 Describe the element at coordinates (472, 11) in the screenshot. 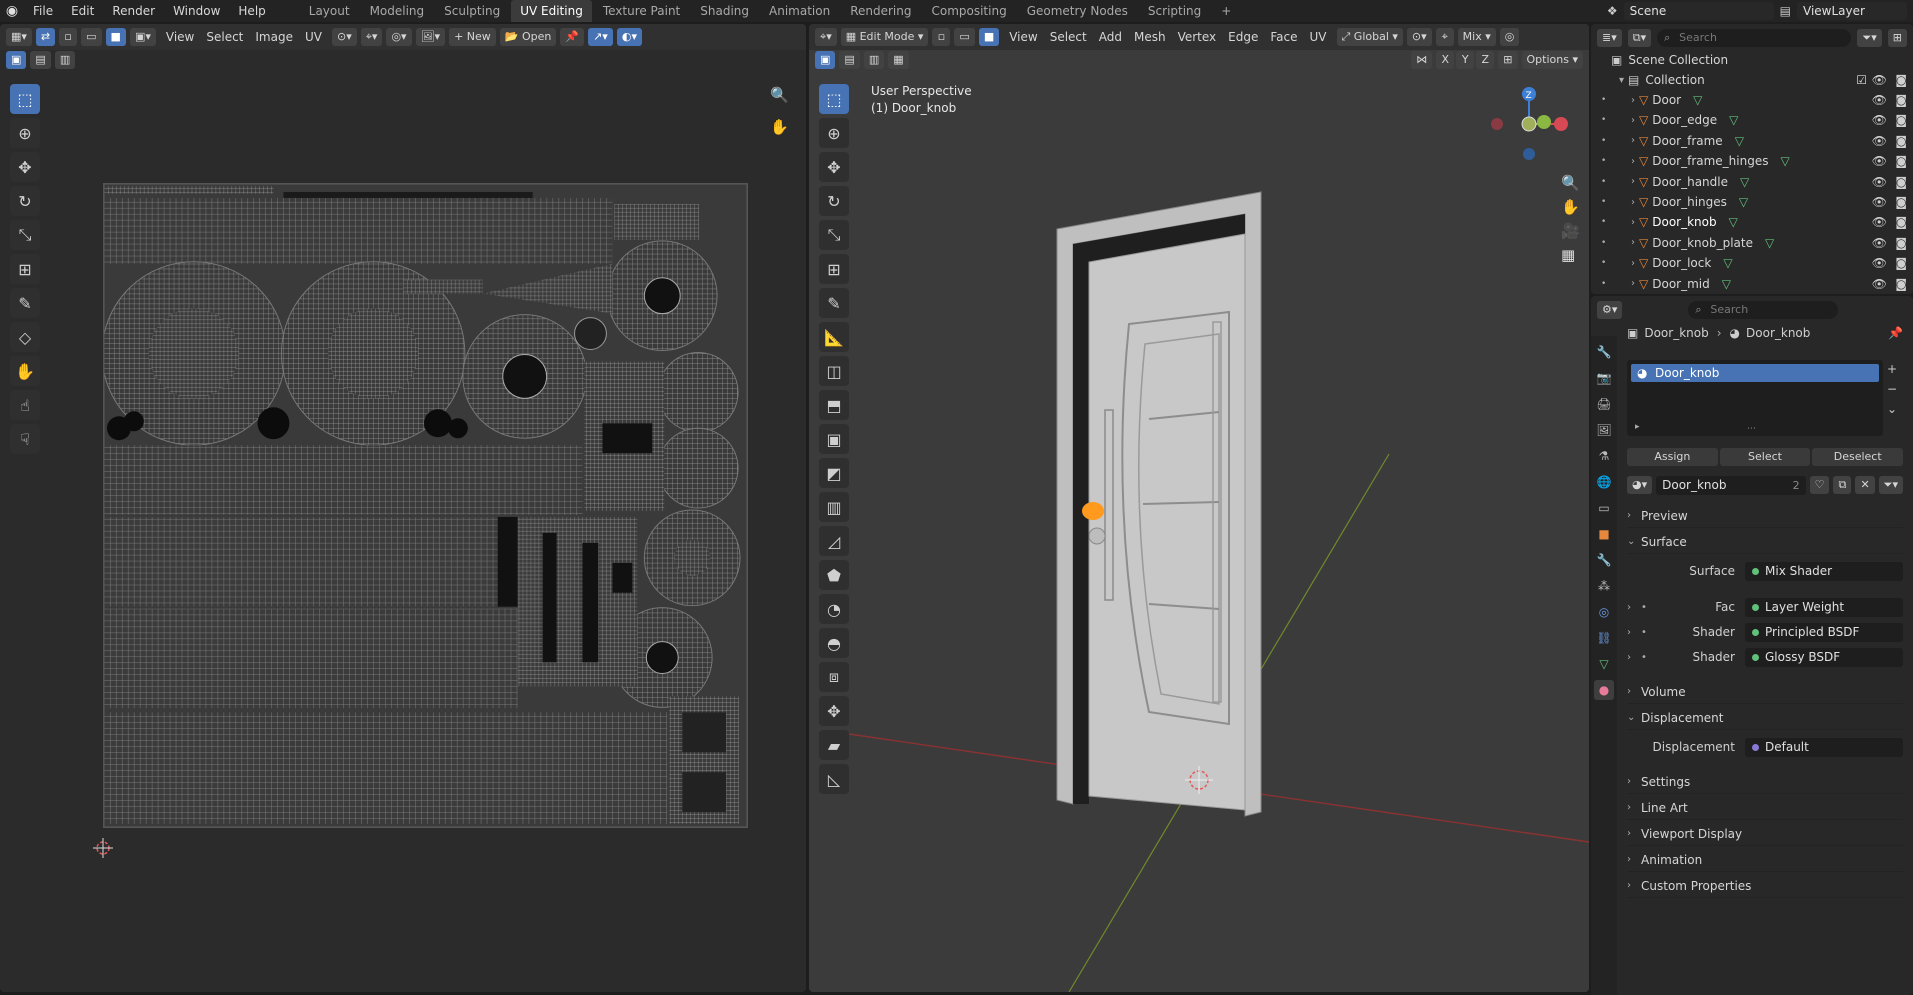

I see `tab-sculpting: Sculpting` at that location.